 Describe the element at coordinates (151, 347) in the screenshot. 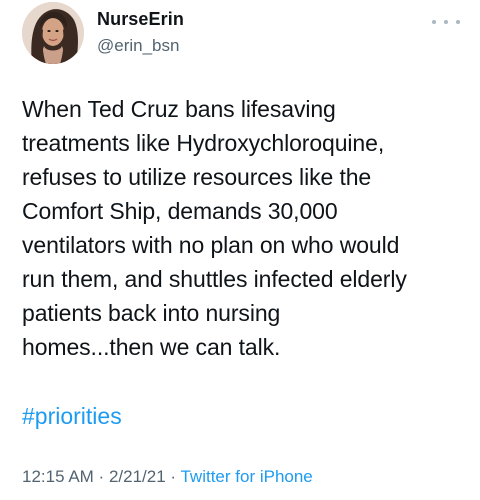

I see `tweet-text-line: homes...then we can talk.` at that location.